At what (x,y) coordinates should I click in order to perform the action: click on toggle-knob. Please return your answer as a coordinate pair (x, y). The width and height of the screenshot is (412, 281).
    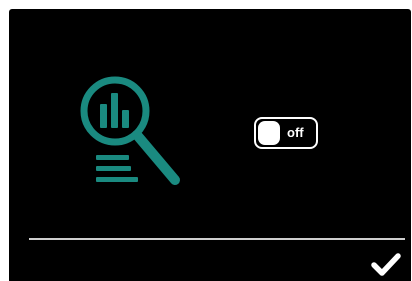
    Looking at the image, I should click on (269, 133).